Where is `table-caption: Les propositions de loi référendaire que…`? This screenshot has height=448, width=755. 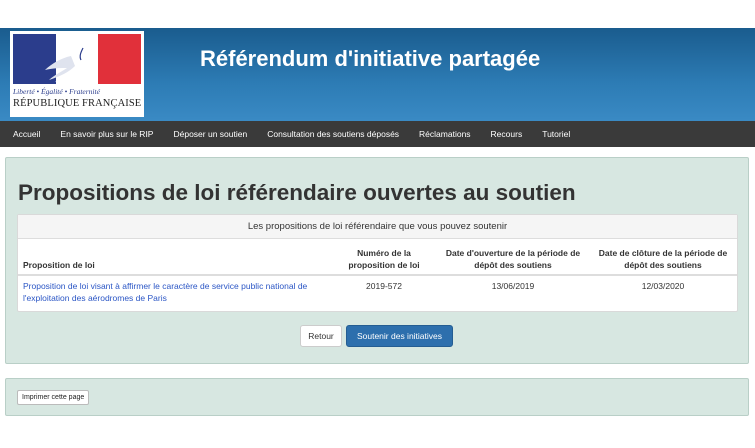 table-caption: Les propositions de loi référendaire que… is located at coordinates (377, 227).